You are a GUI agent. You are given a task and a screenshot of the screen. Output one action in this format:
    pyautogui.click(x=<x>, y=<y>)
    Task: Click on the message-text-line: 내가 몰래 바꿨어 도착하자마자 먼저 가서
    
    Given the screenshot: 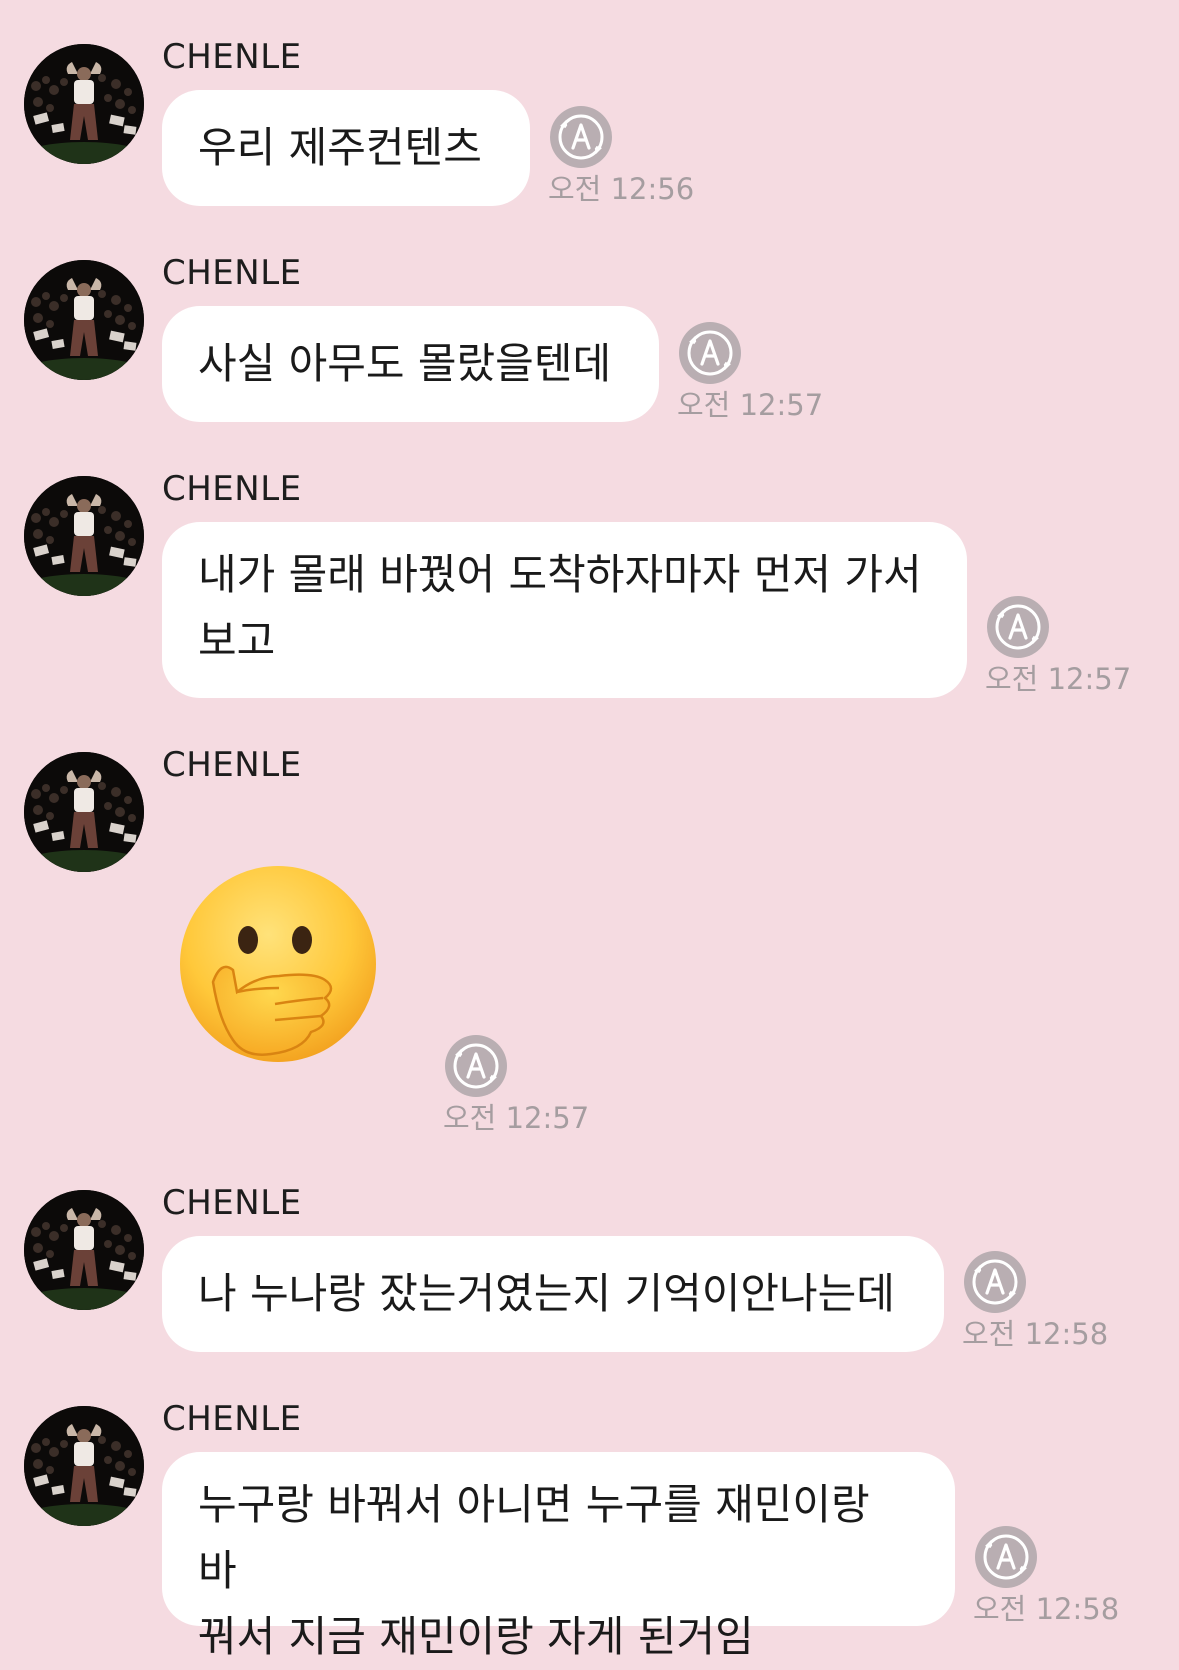 What is the action you would take?
    pyautogui.click(x=560, y=574)
    